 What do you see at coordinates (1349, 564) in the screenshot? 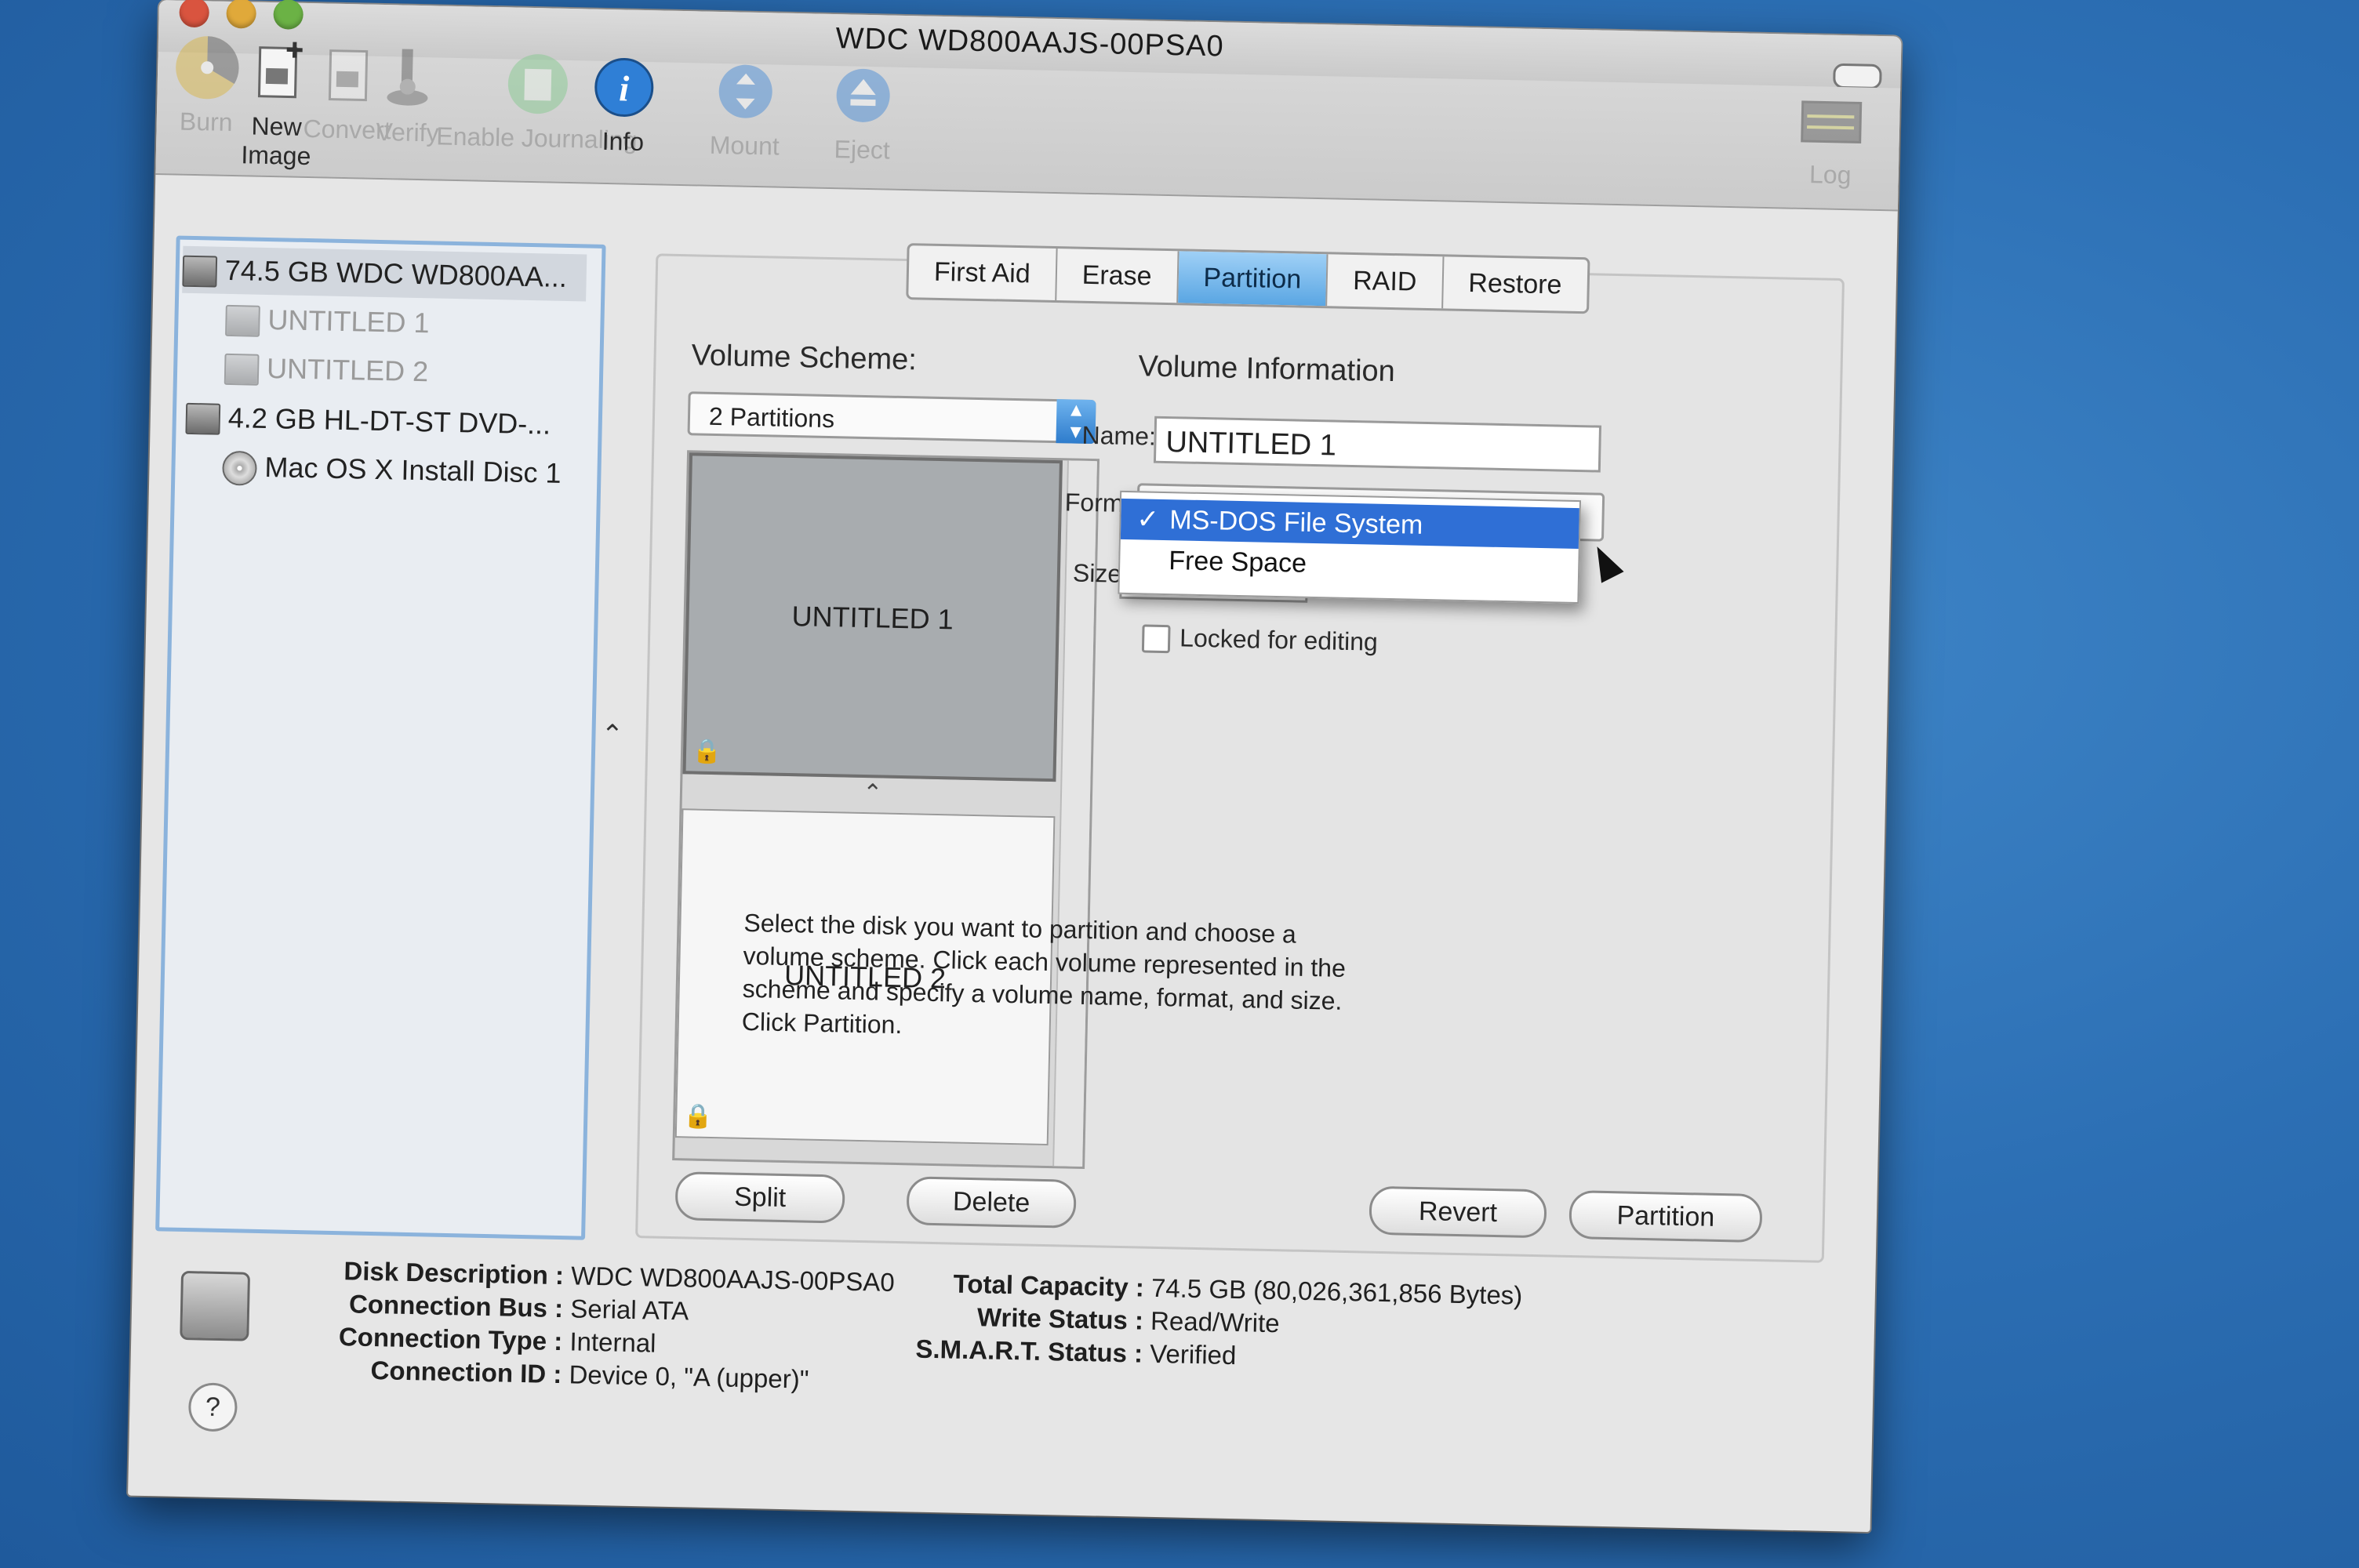
I see `format-option-free-space: Free Space` at bounding box center [1349, 564].